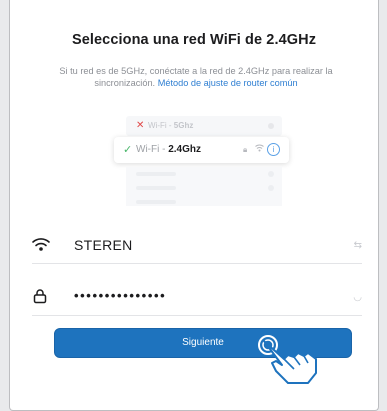  What do you see at coordinates (171, 125) in the screenshot?
I see `illus-row-5ghz-label: Wi-Fi - 5Ghz` at bounding box center [171, 125].